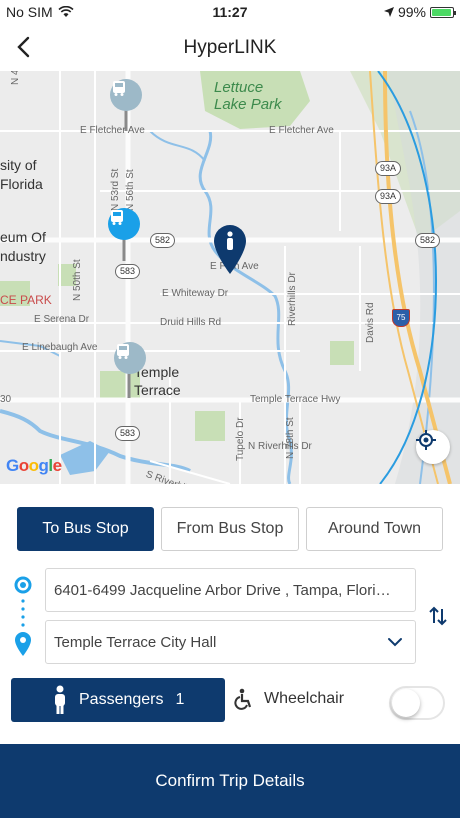 The image size is (460, 818). I want to click on map-label-serena: E Serena Dr, so click(62, 319).